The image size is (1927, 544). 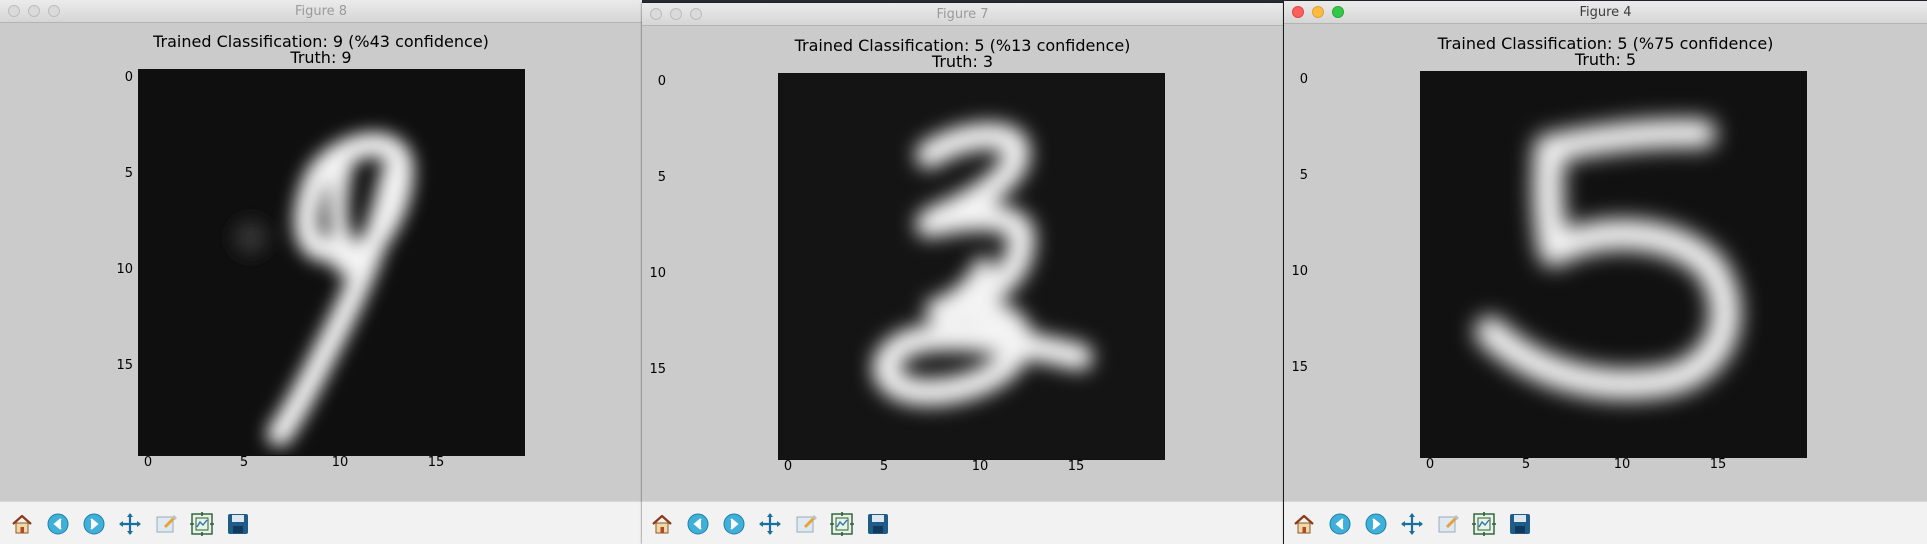 I want to click on window-title: Figure 4, so click(x=1605, y=12).